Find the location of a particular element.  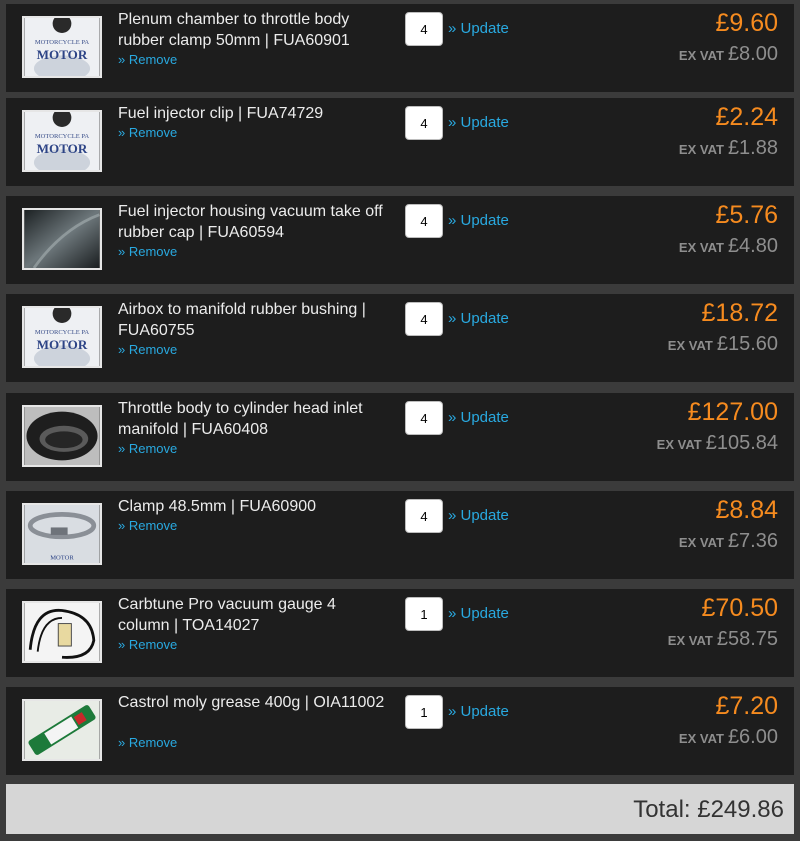

price-ex-vat: EX VAT £58.75 is located at coordinates (723, 640).